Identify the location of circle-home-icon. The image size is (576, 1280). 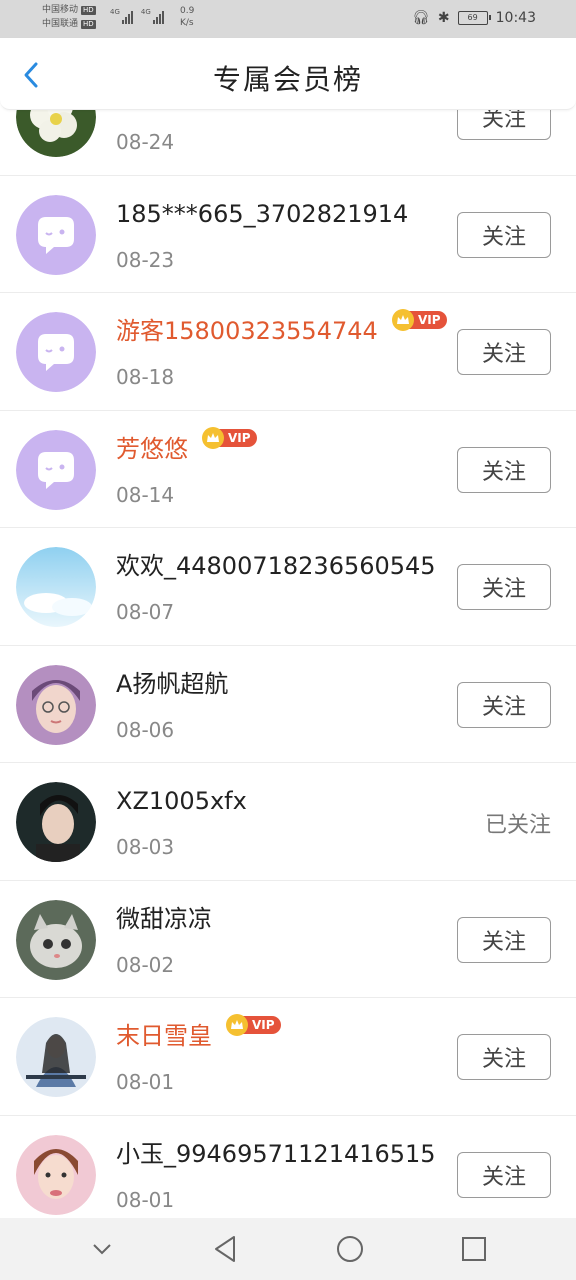
(350, 1249).